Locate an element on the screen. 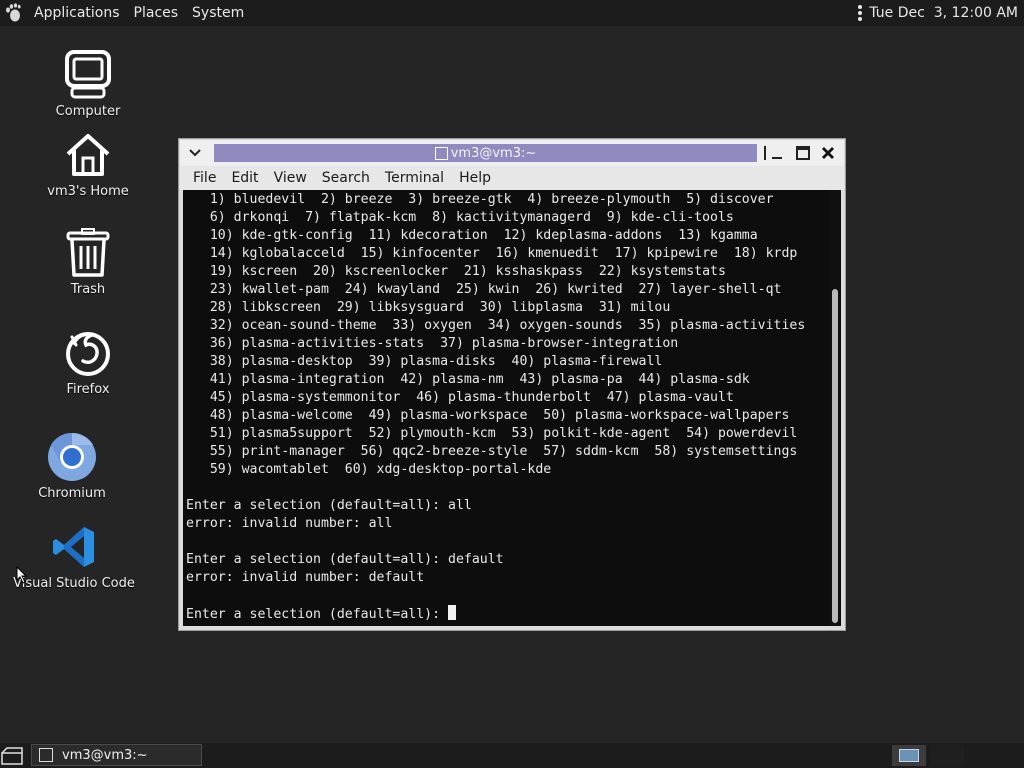 This screenshot has height=768, width=1024. workspace-thumbnail is located at coordinates (909, 755).